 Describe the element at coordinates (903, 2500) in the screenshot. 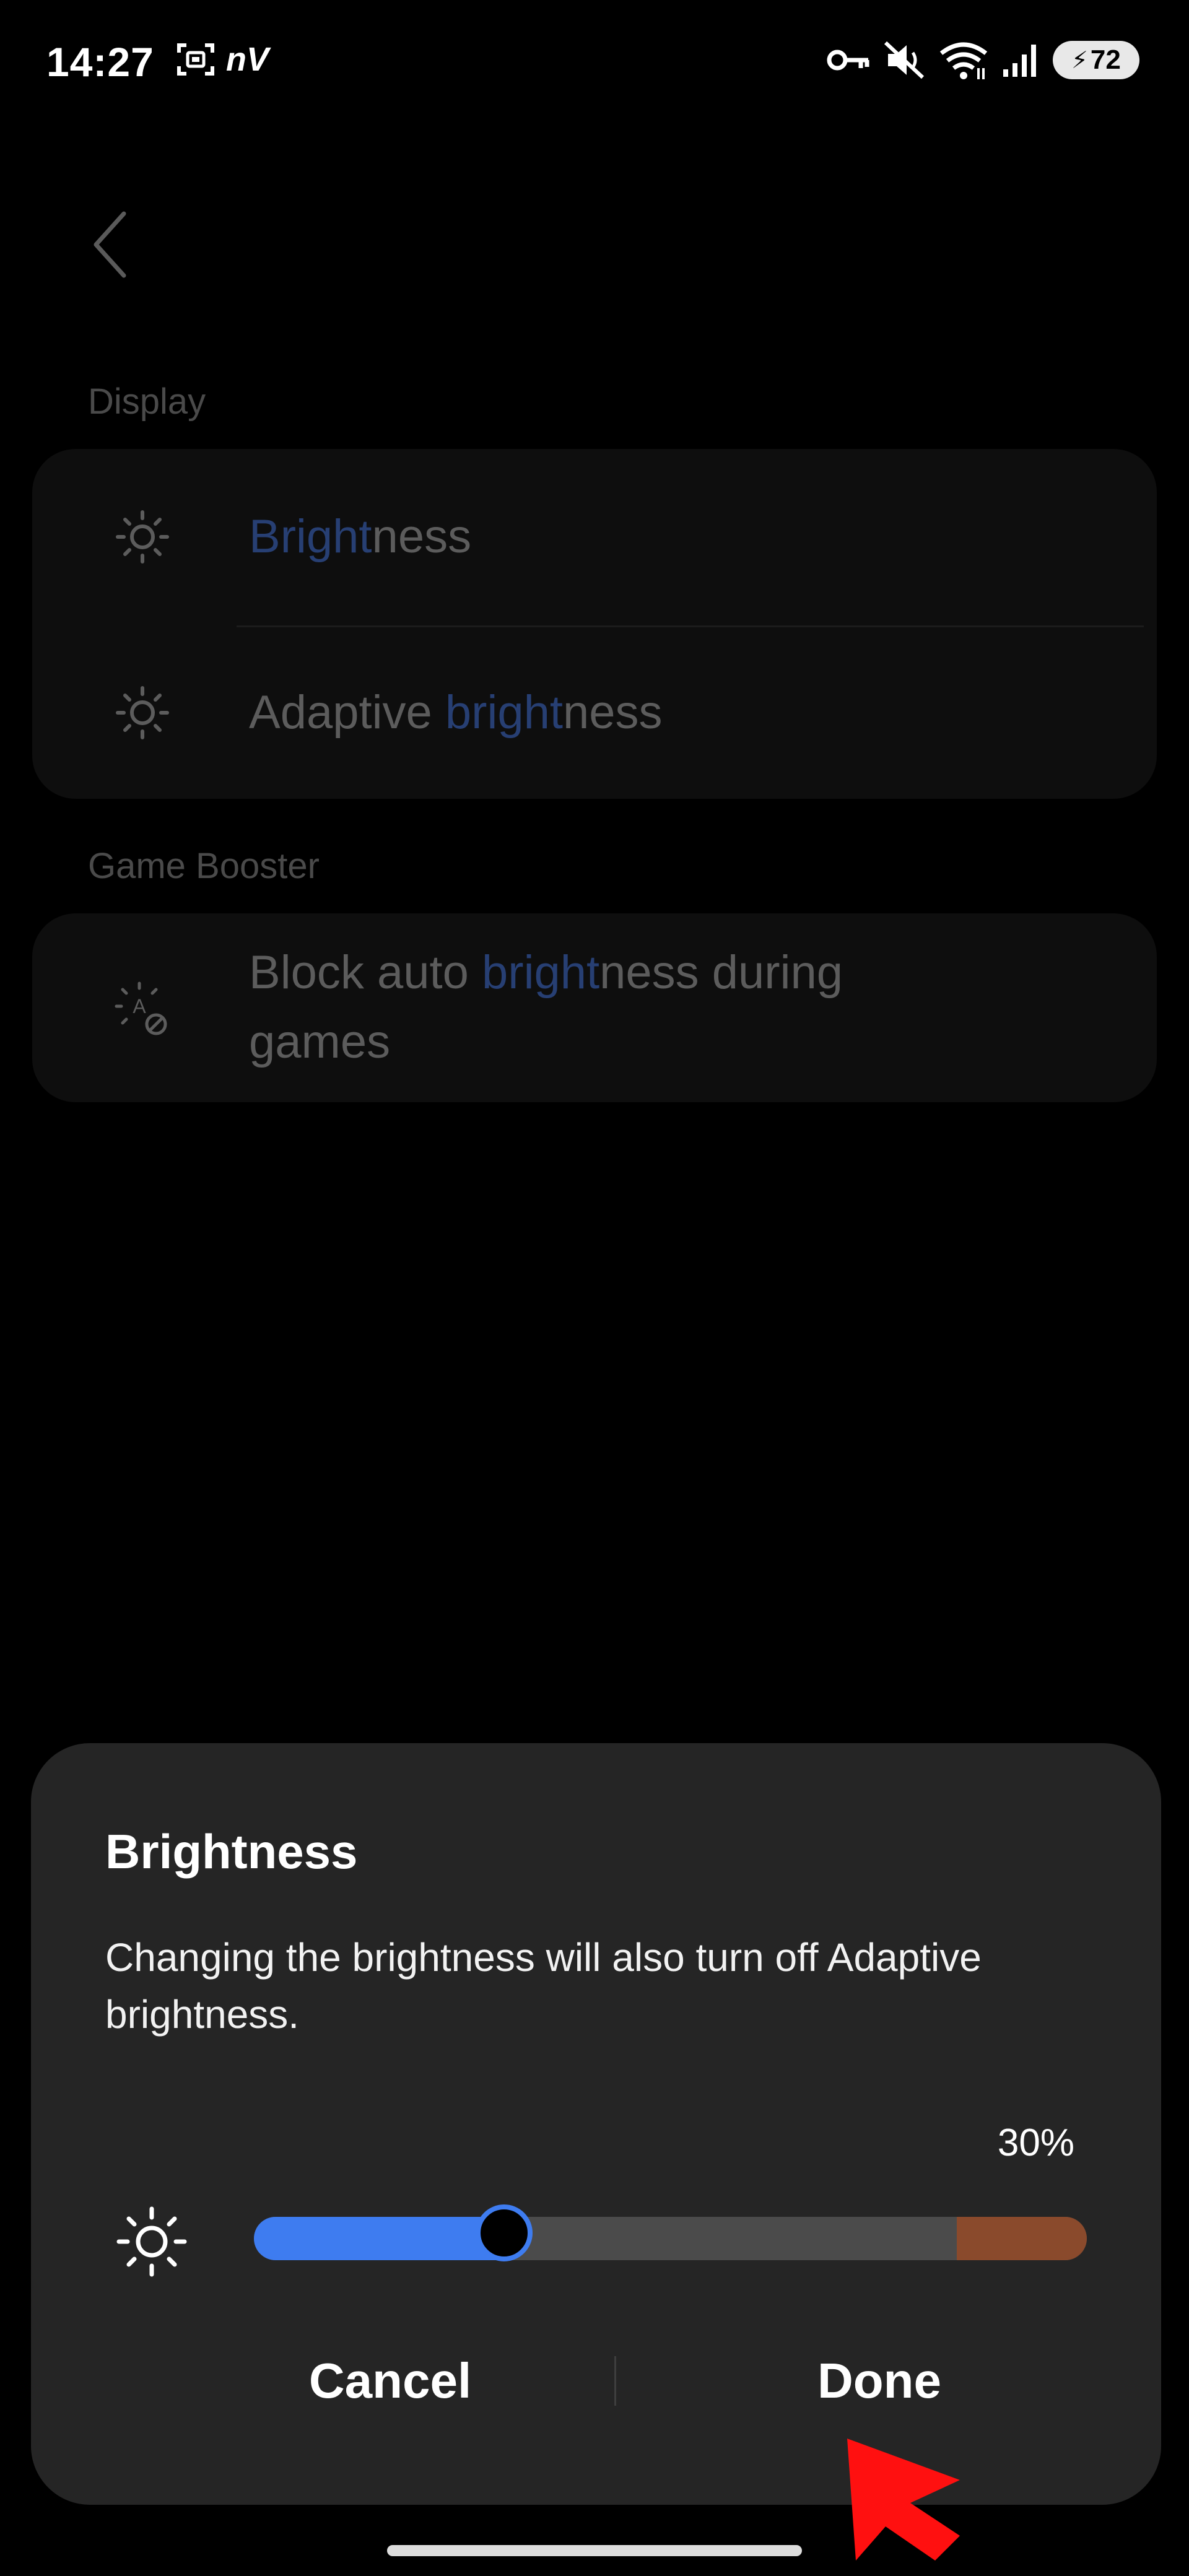

I see `pointer-cursor-icon` at that location.